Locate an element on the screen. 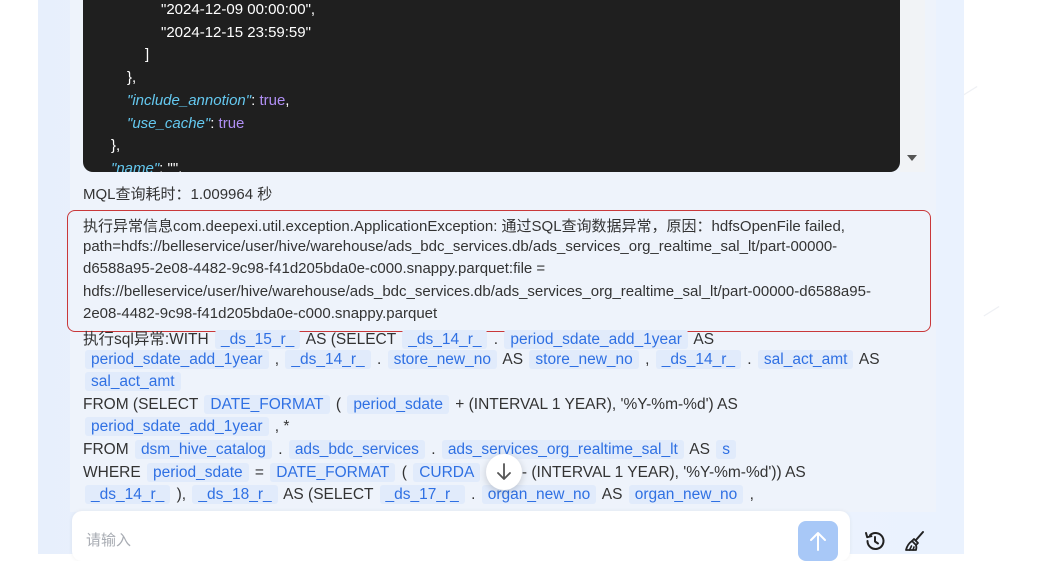 The width and height of the screenshot is (1056, 561). right-margin: — — is located at coordinates (1010, 277).